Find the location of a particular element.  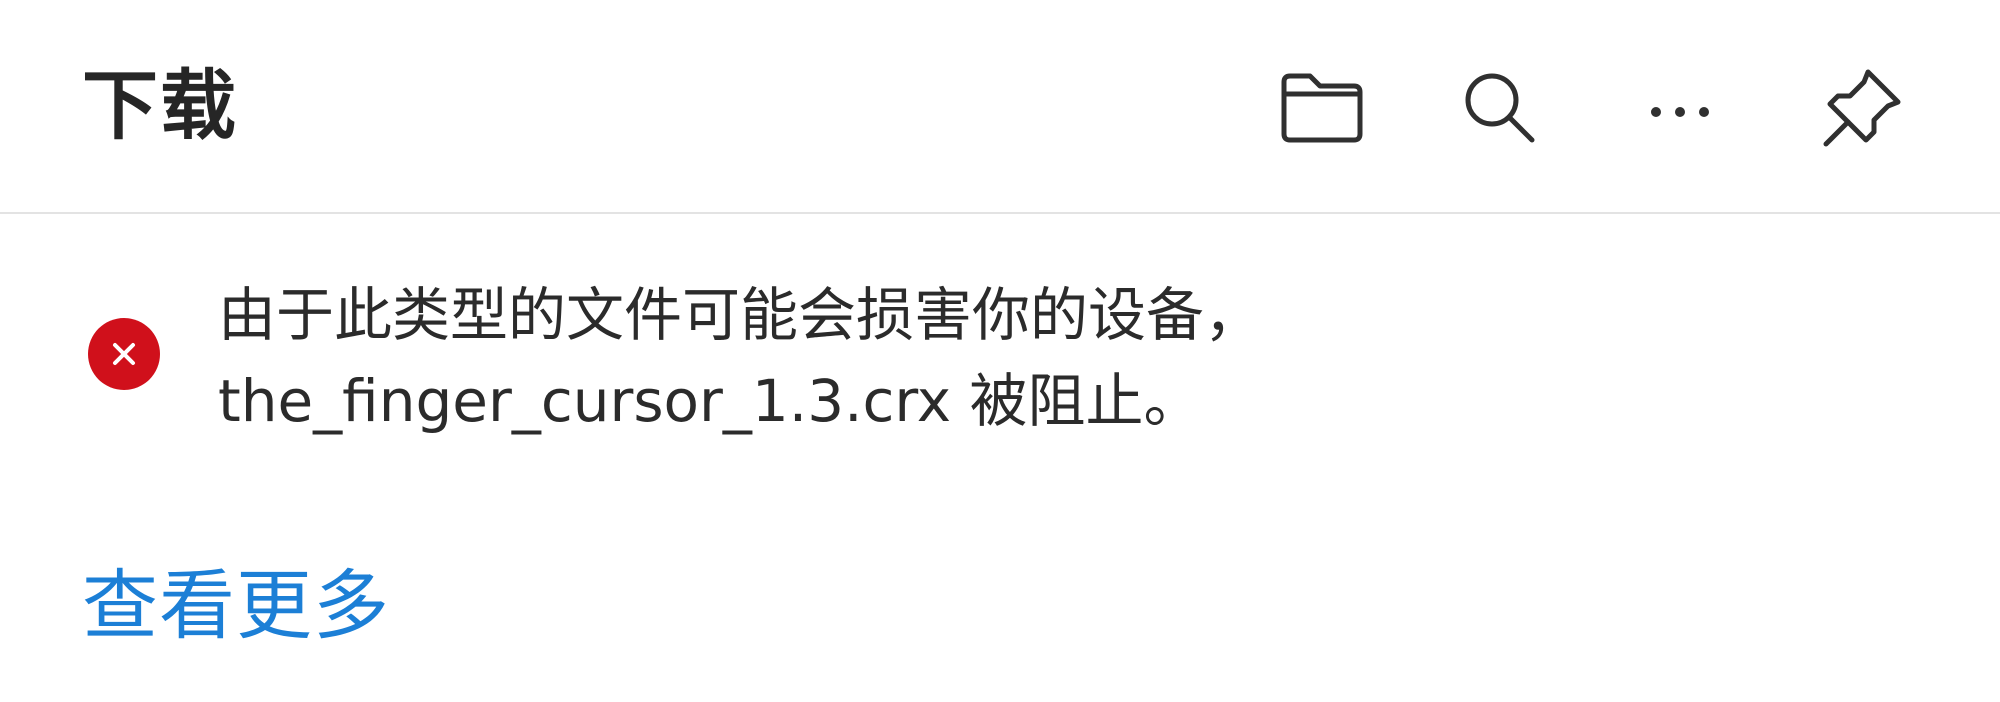

panel-title: 下载 is located at coordinates (160, 105).